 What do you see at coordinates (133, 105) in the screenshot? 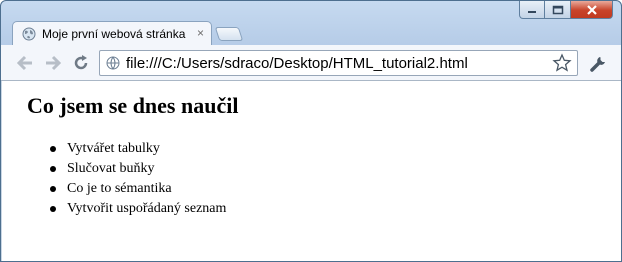
I see `page-heading: Co jsem se dnes naučil` at bounding box center [133, 105].